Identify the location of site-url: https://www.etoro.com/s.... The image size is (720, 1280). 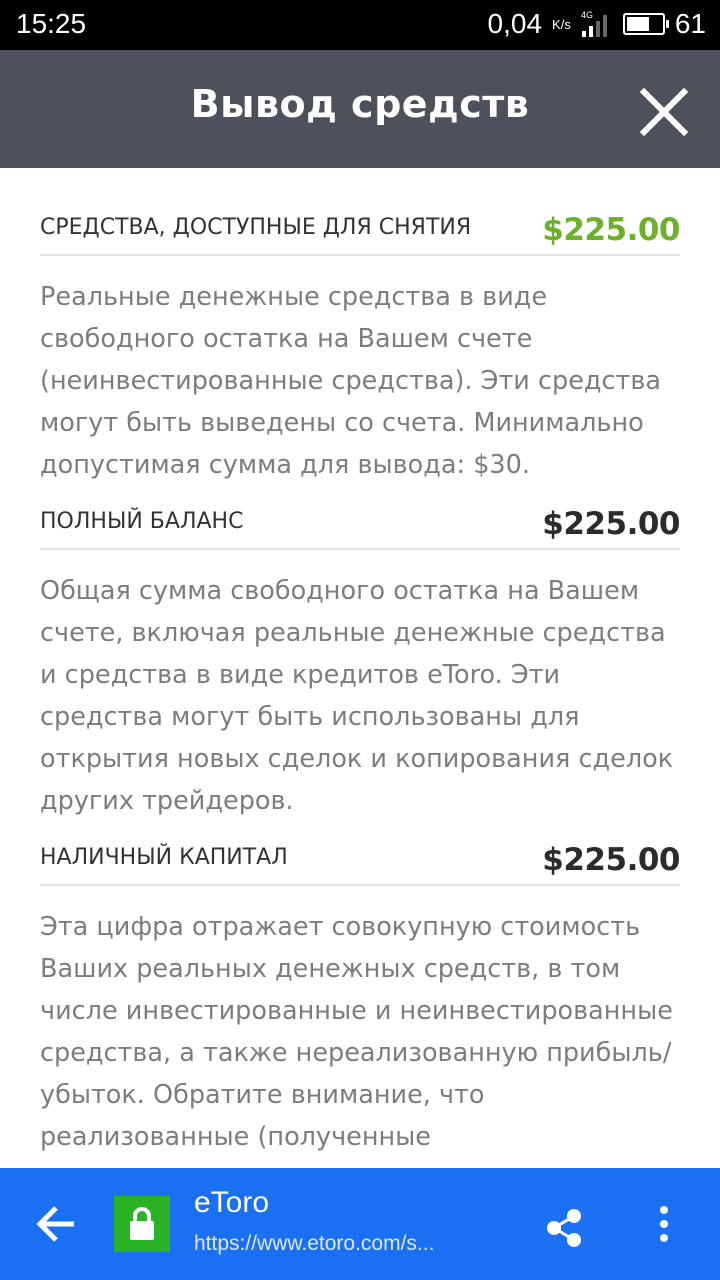
(314, 1244).